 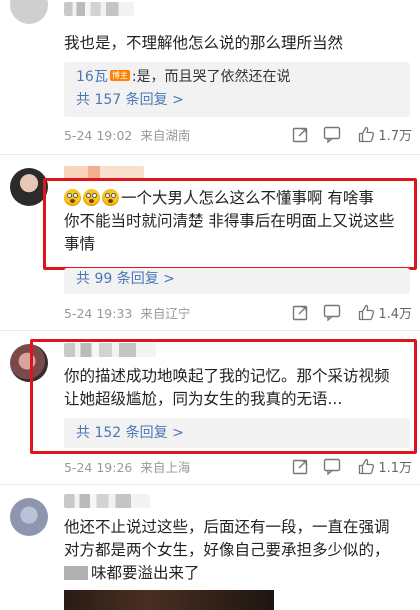 I want to click on like-button: 1.1万, so click(x=385, y=466).